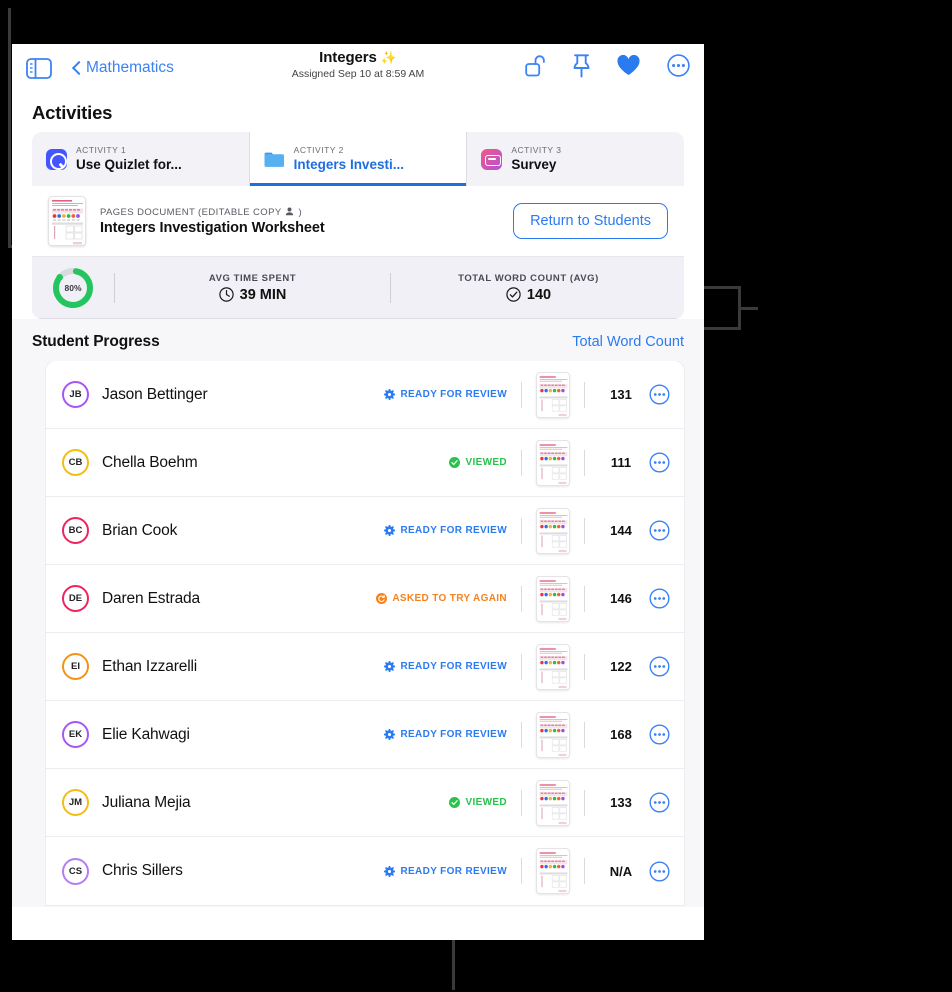 The width and height of the screenshot is (952, 992). Describe the element at coordinates (621, 734) in the screenshot. I see `word-count-value: 168` at that location.